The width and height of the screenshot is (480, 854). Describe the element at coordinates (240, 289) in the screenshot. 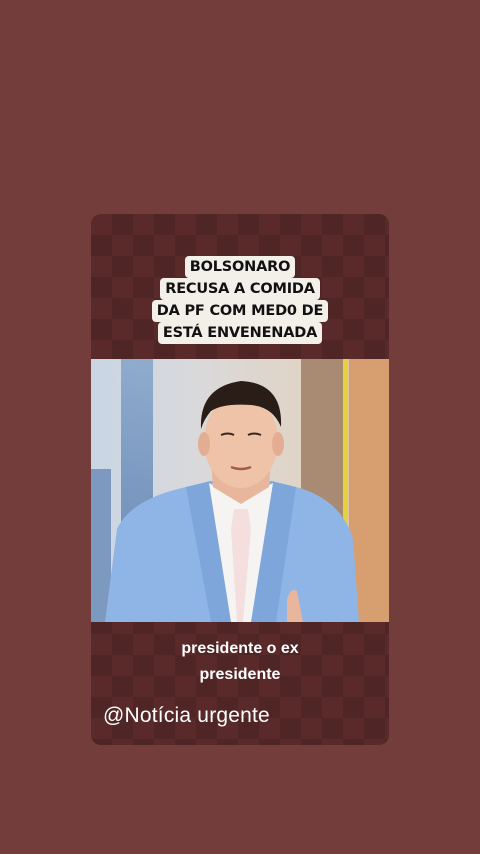

I see `headline-line-2: RECUSA A COMIDA` at that location.